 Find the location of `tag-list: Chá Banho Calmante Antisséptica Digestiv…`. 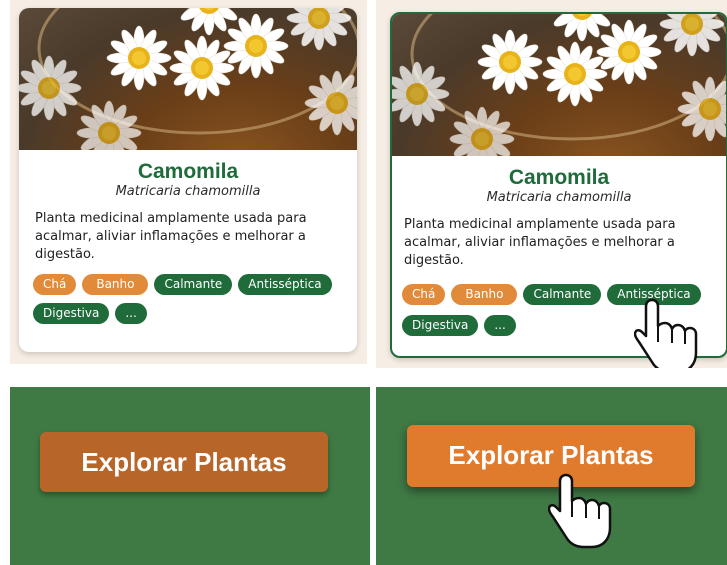

tag-list: Chá Banho Calmante Antisséptica Digestiv… is located at coordinates (190, 299).